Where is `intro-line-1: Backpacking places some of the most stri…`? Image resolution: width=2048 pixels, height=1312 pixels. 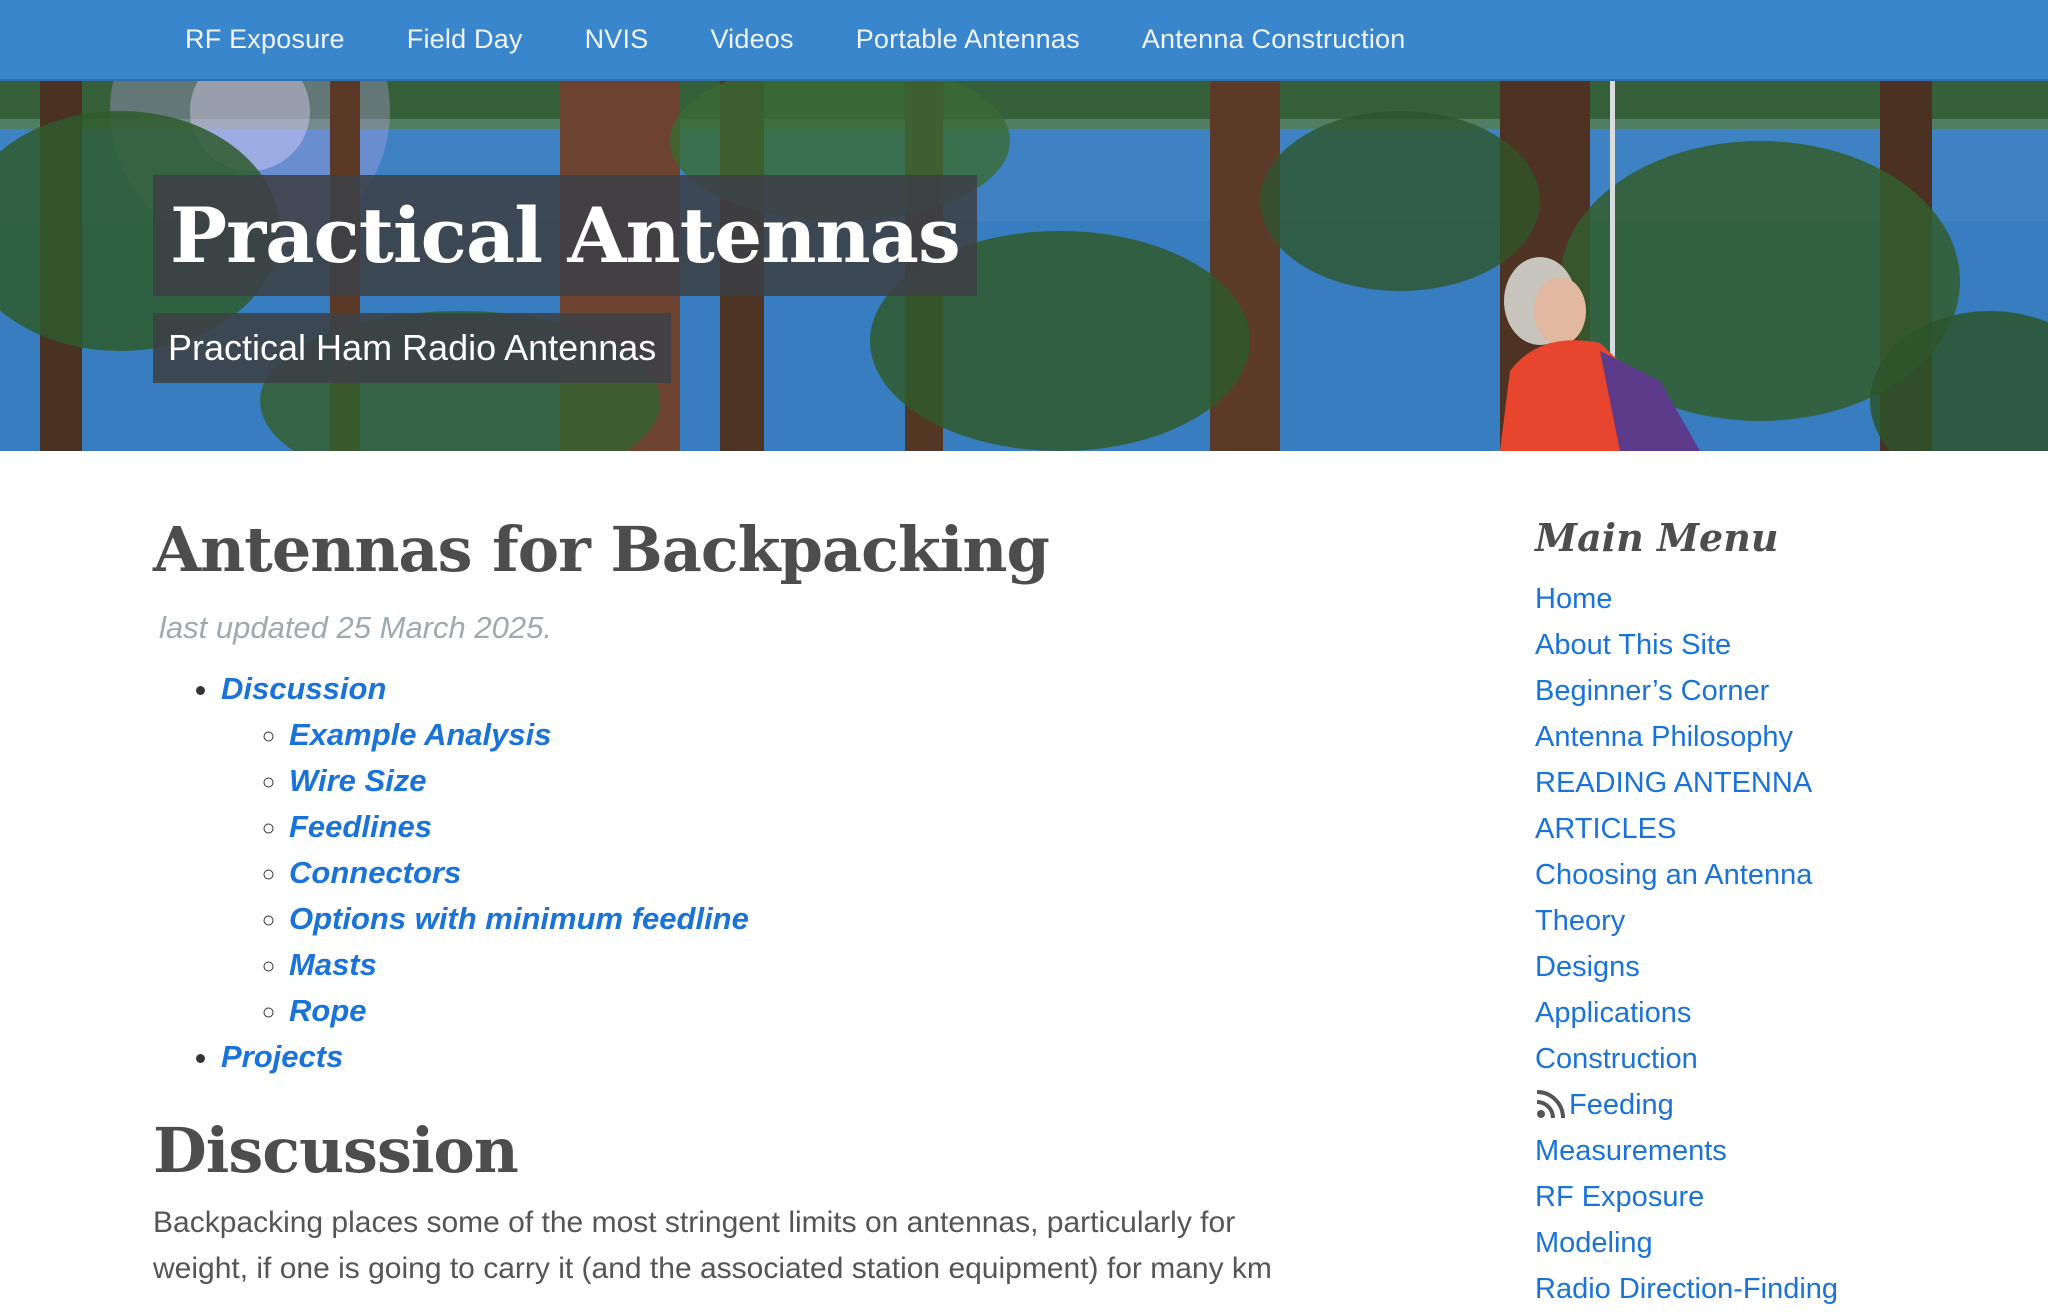 intro-line-1: Backpacking places some of the most stri… is located at coordinates (694, 1222).